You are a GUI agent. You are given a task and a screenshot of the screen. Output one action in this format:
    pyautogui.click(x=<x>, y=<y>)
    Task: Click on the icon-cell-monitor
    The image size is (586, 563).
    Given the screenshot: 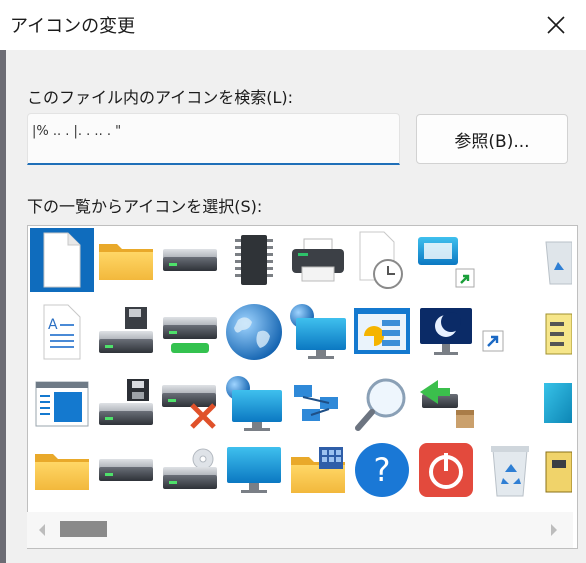 What is the action you would take?
    pyautogui.click(x=254, y=470)
    